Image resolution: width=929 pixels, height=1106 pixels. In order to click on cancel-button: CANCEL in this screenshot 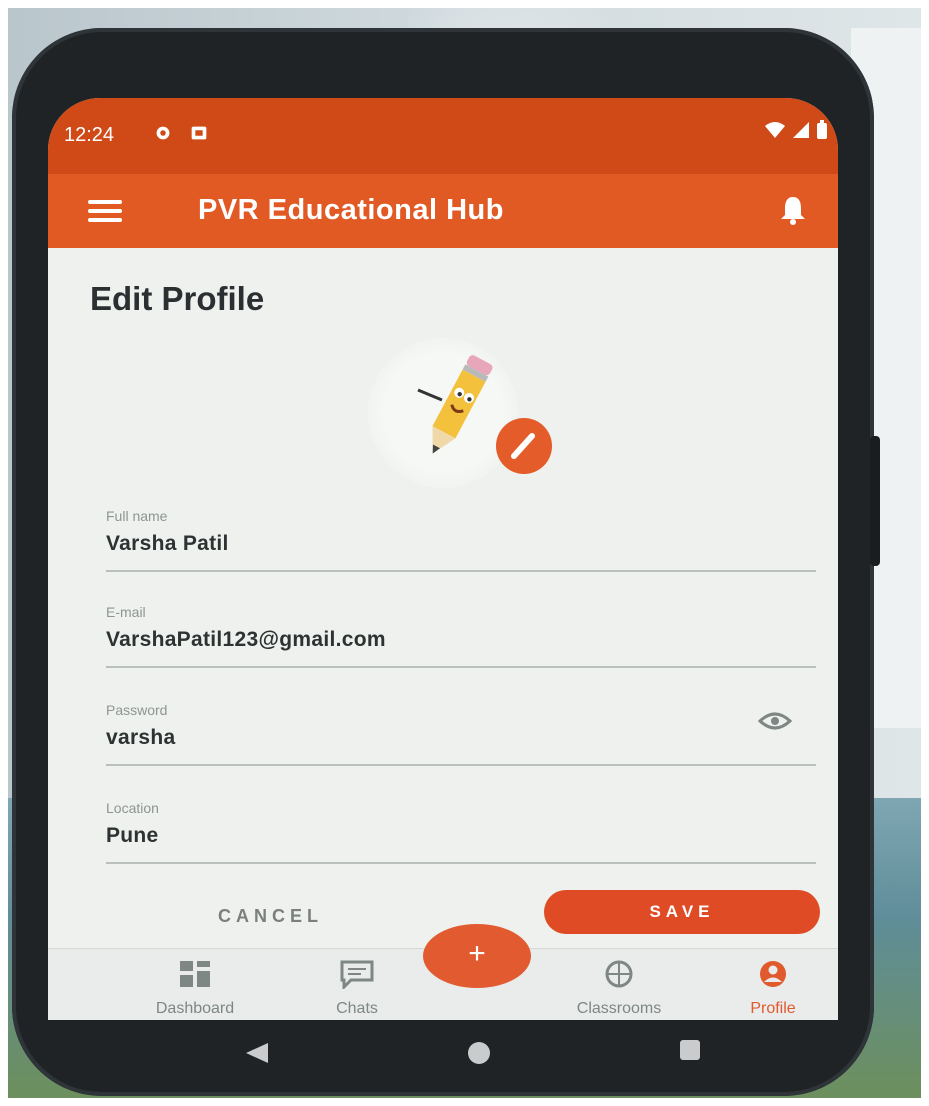, I will do `click(270, 916)`.